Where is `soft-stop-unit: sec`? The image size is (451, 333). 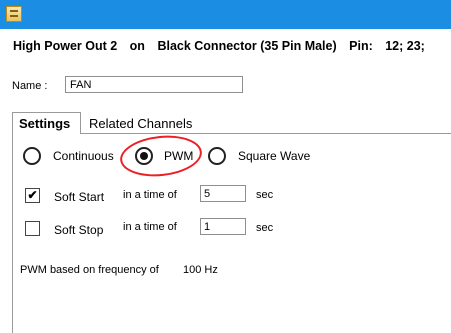
soft-stop-unit: sec is located at coordinates (265, 228).